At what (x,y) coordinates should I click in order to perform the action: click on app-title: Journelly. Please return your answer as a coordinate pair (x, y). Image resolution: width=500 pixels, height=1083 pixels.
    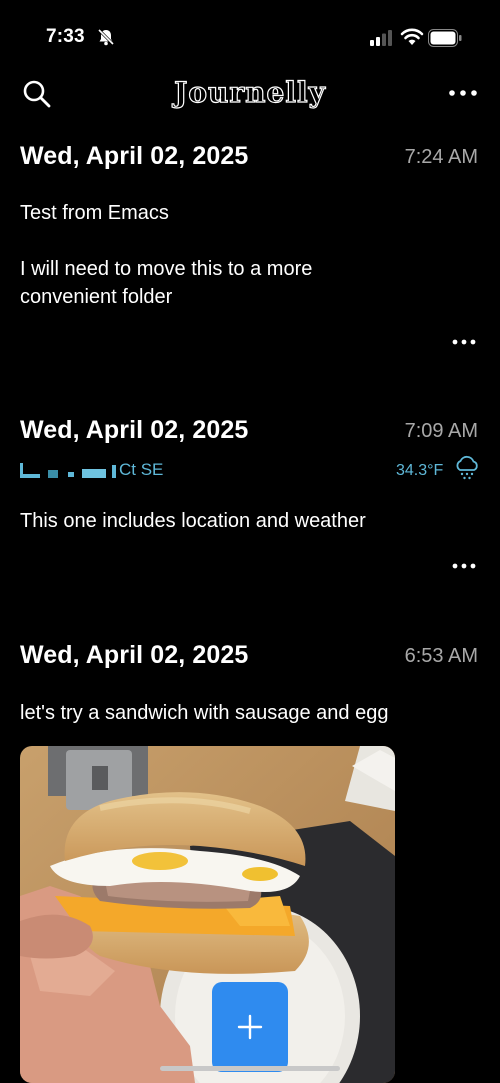
    Looking at the image, I should click on (250, 92).